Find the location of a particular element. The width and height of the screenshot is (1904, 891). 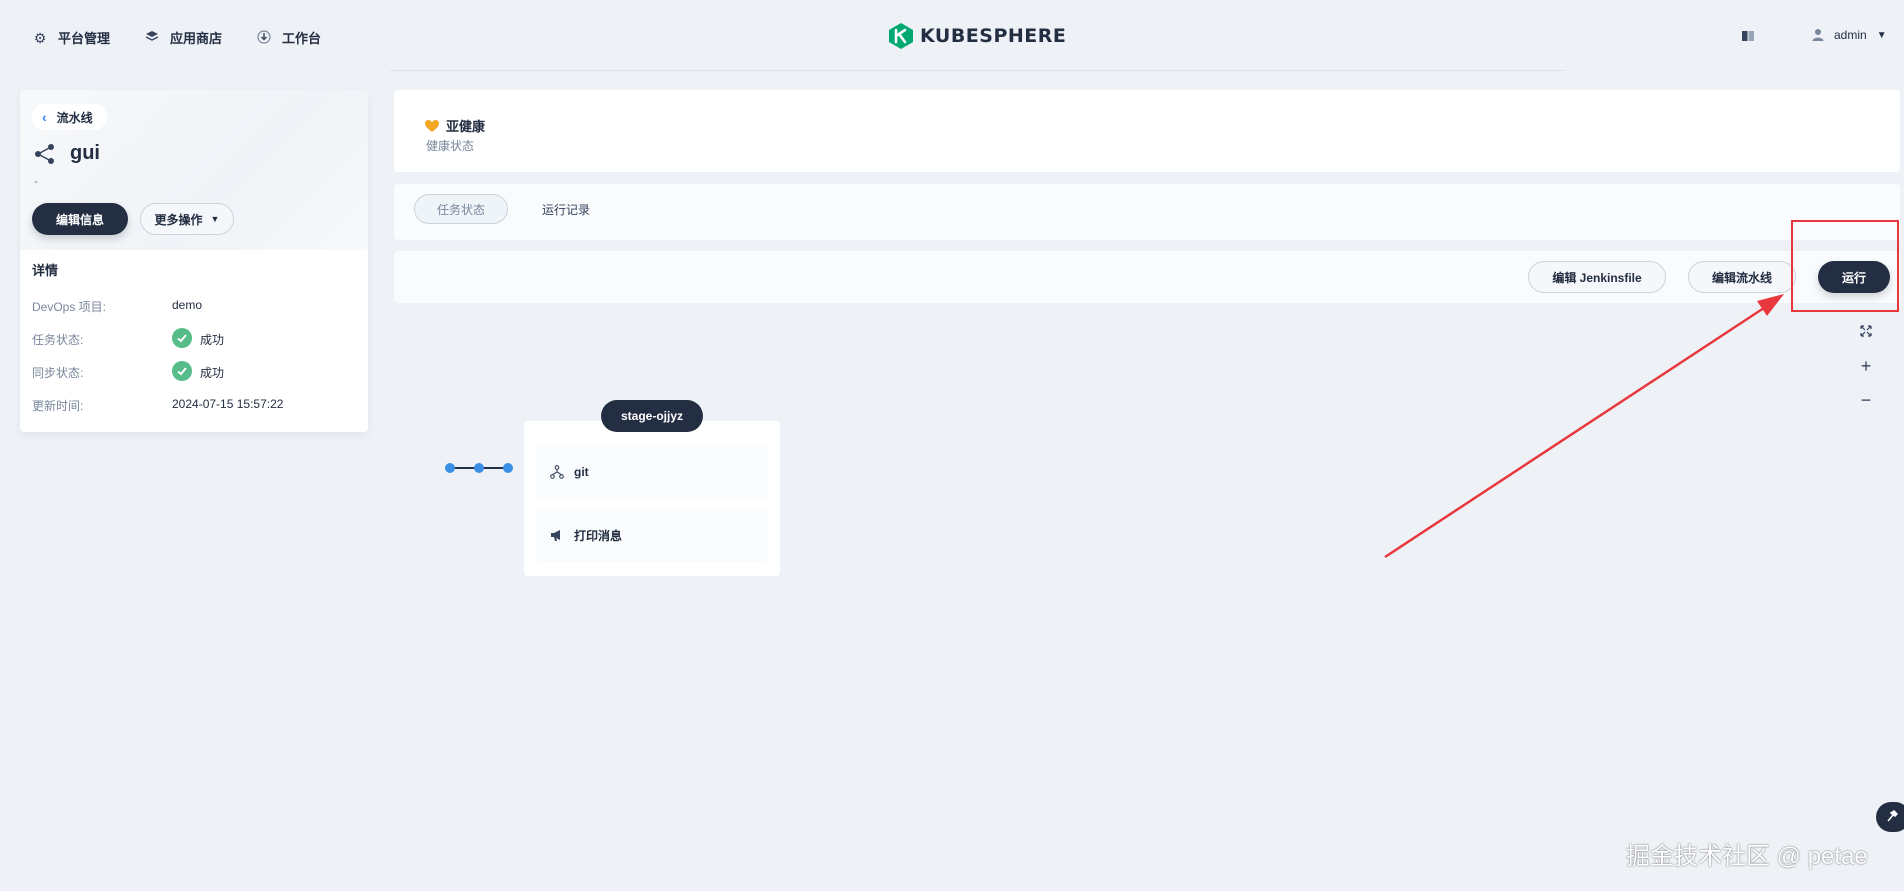

detail-key: 同步状态: is located at coordinates (58, 373).